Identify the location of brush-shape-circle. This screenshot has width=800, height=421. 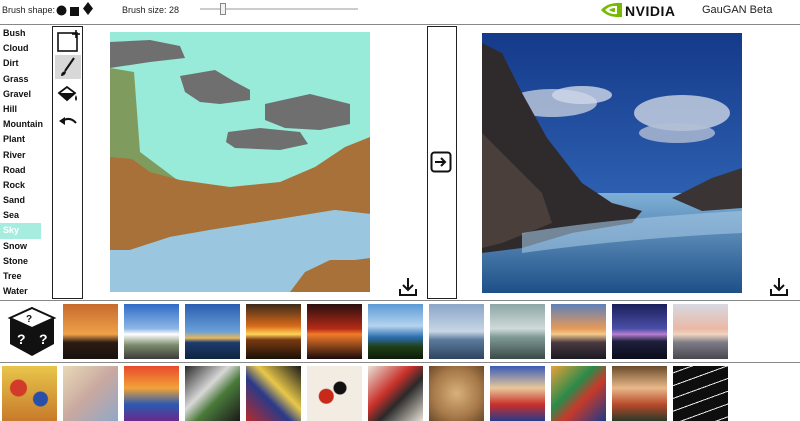
(61, 12).